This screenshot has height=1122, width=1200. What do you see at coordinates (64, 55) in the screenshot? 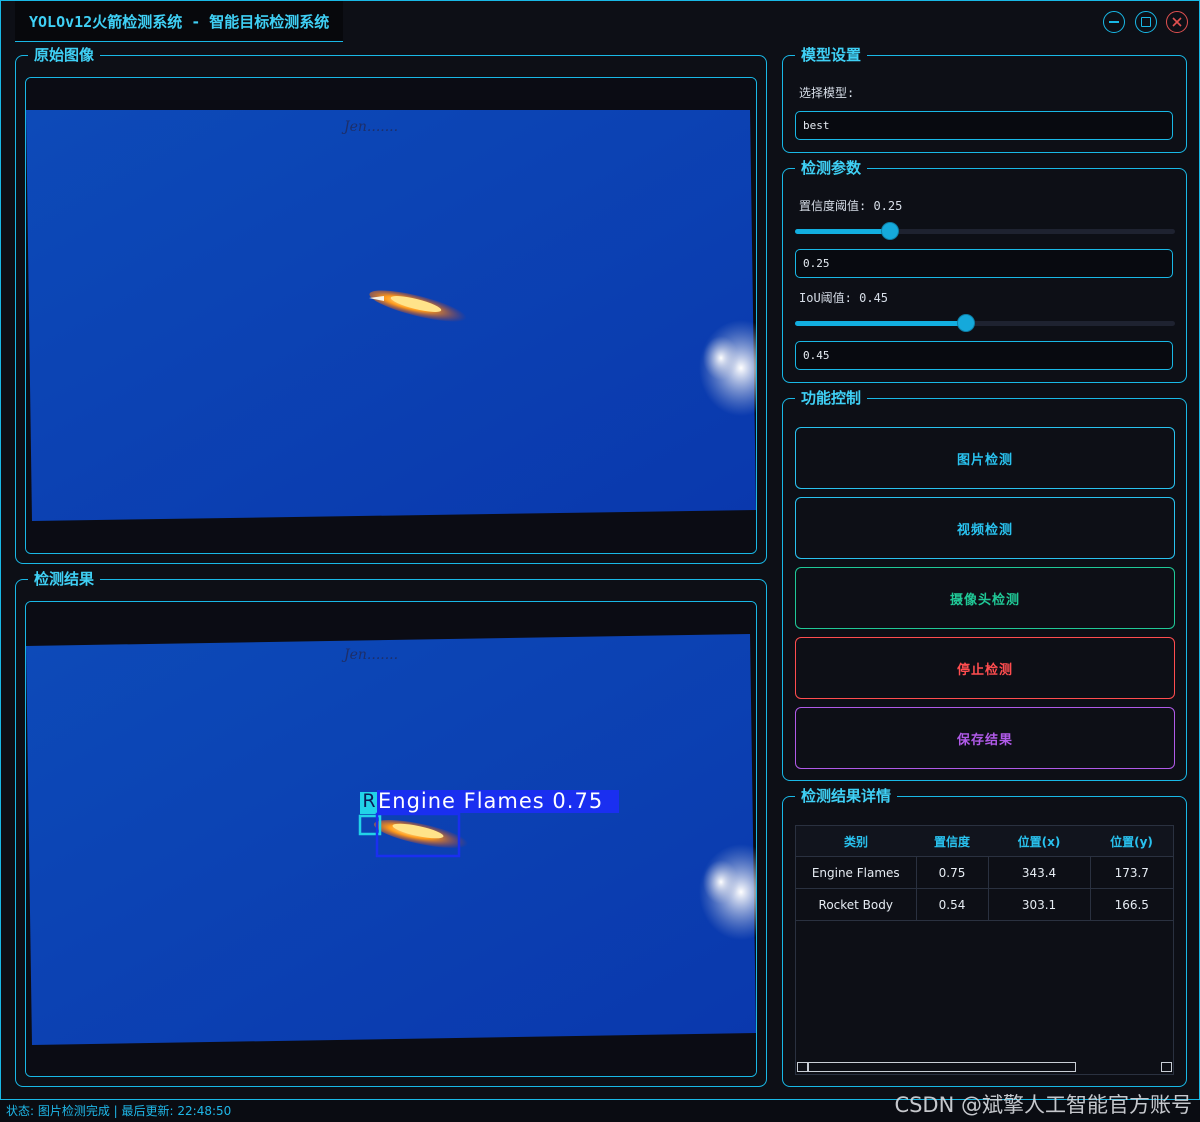
I see `original-image-title: 原始图像` at bounding box center [64, 55].